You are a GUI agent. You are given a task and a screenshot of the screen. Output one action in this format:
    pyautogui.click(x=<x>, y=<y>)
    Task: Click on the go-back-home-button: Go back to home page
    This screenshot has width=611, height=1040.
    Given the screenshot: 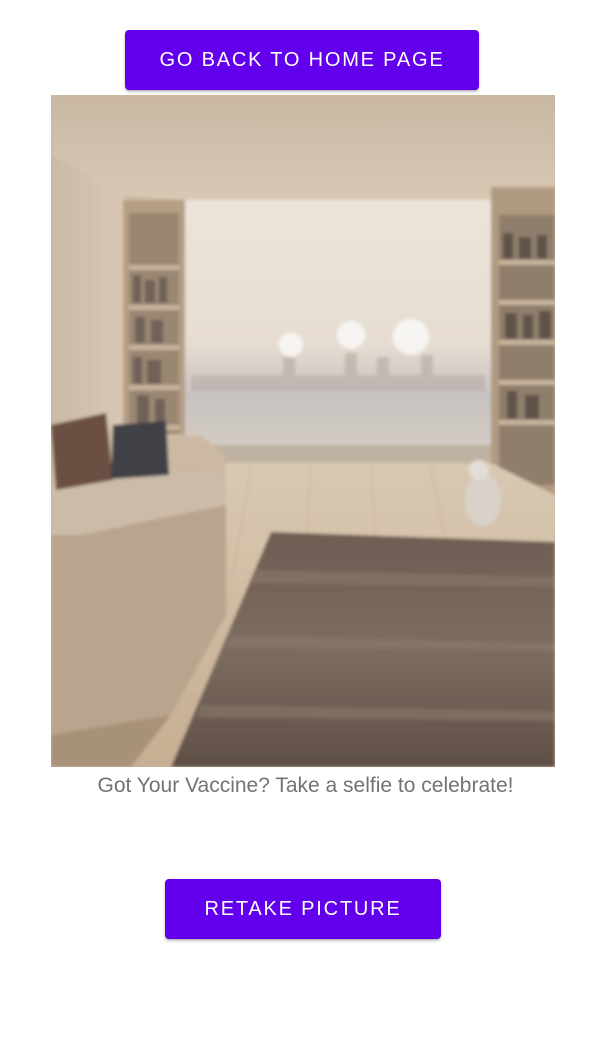 What is the action you would take?
    pyautogui.click(x=302, y=60)
    